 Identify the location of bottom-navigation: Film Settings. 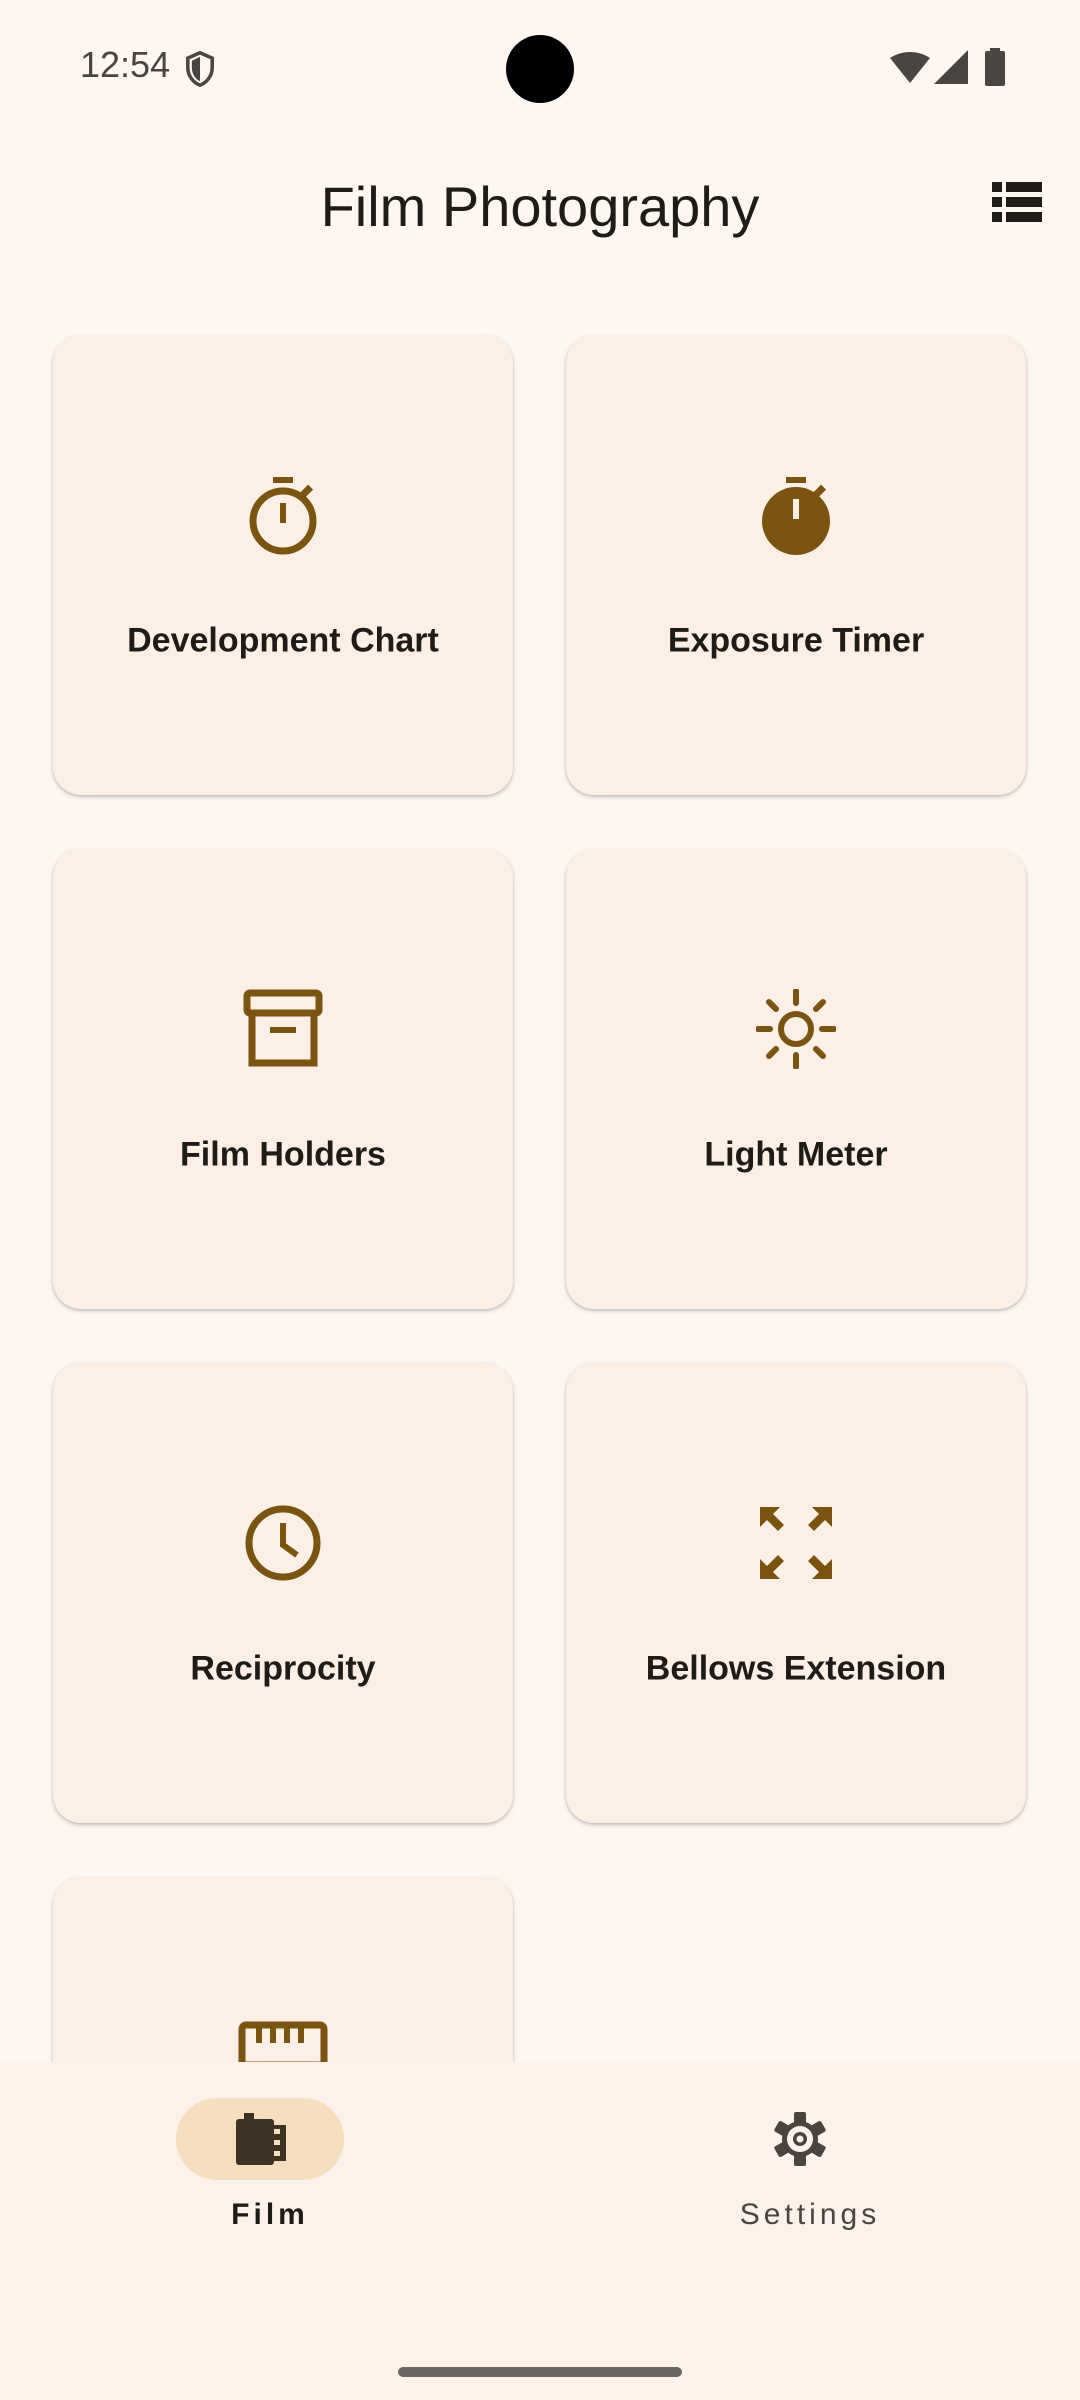
(540, 2231).